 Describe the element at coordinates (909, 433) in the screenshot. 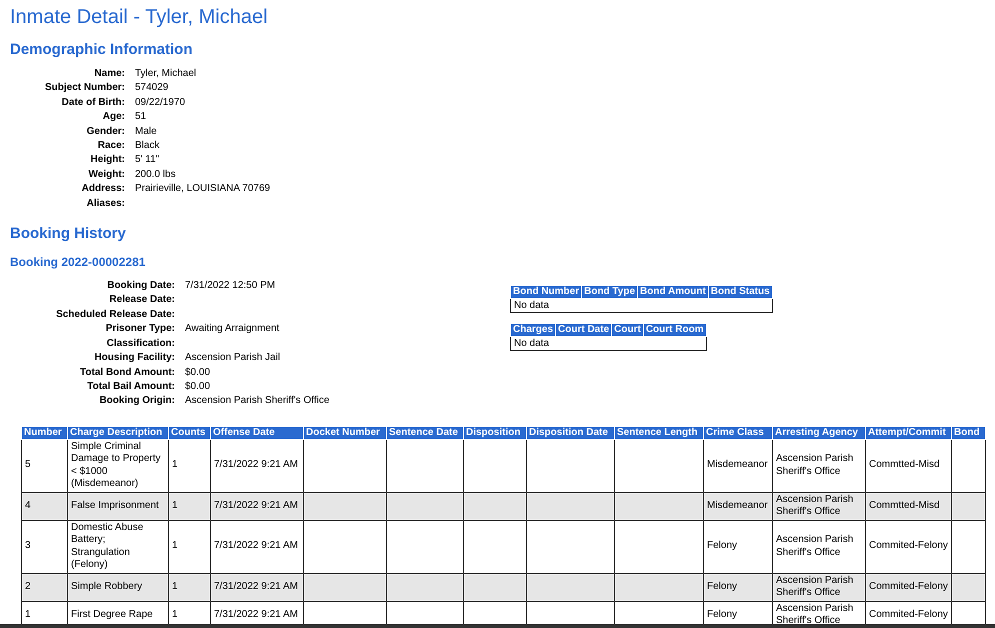

I see `column-header: Attempt/Commit` at that location.